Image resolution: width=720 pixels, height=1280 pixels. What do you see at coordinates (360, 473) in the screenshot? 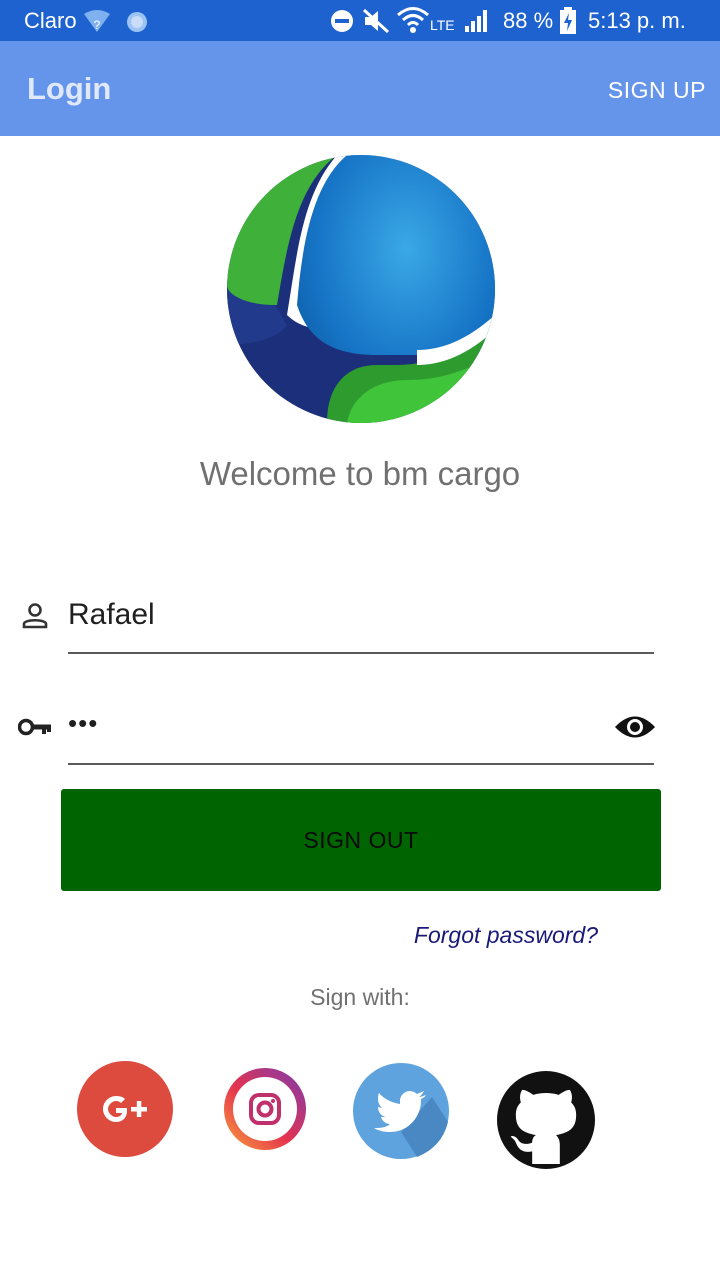
I see `welcome-heading: Welcome to bm cargo` at bounding box center [360, 473].